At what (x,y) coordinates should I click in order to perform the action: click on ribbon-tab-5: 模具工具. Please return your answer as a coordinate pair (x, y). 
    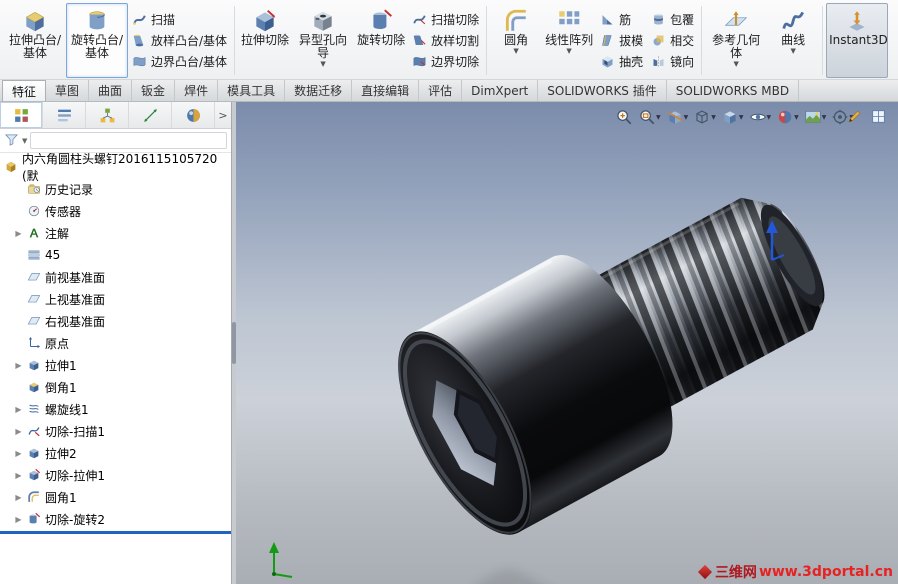
    Looking at the image, I should click on (252, 90).